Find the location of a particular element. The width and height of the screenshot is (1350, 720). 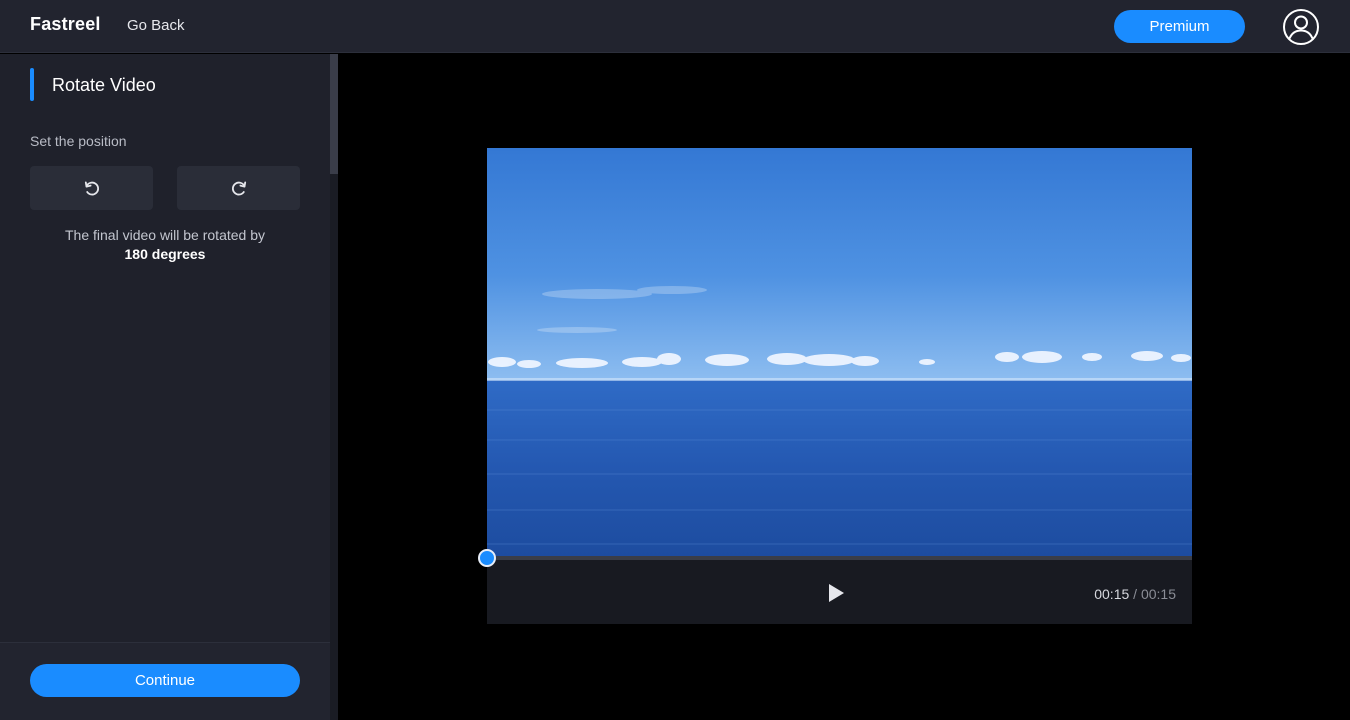

panel-scrollbar-thumb is located at coordinates (334, 114).